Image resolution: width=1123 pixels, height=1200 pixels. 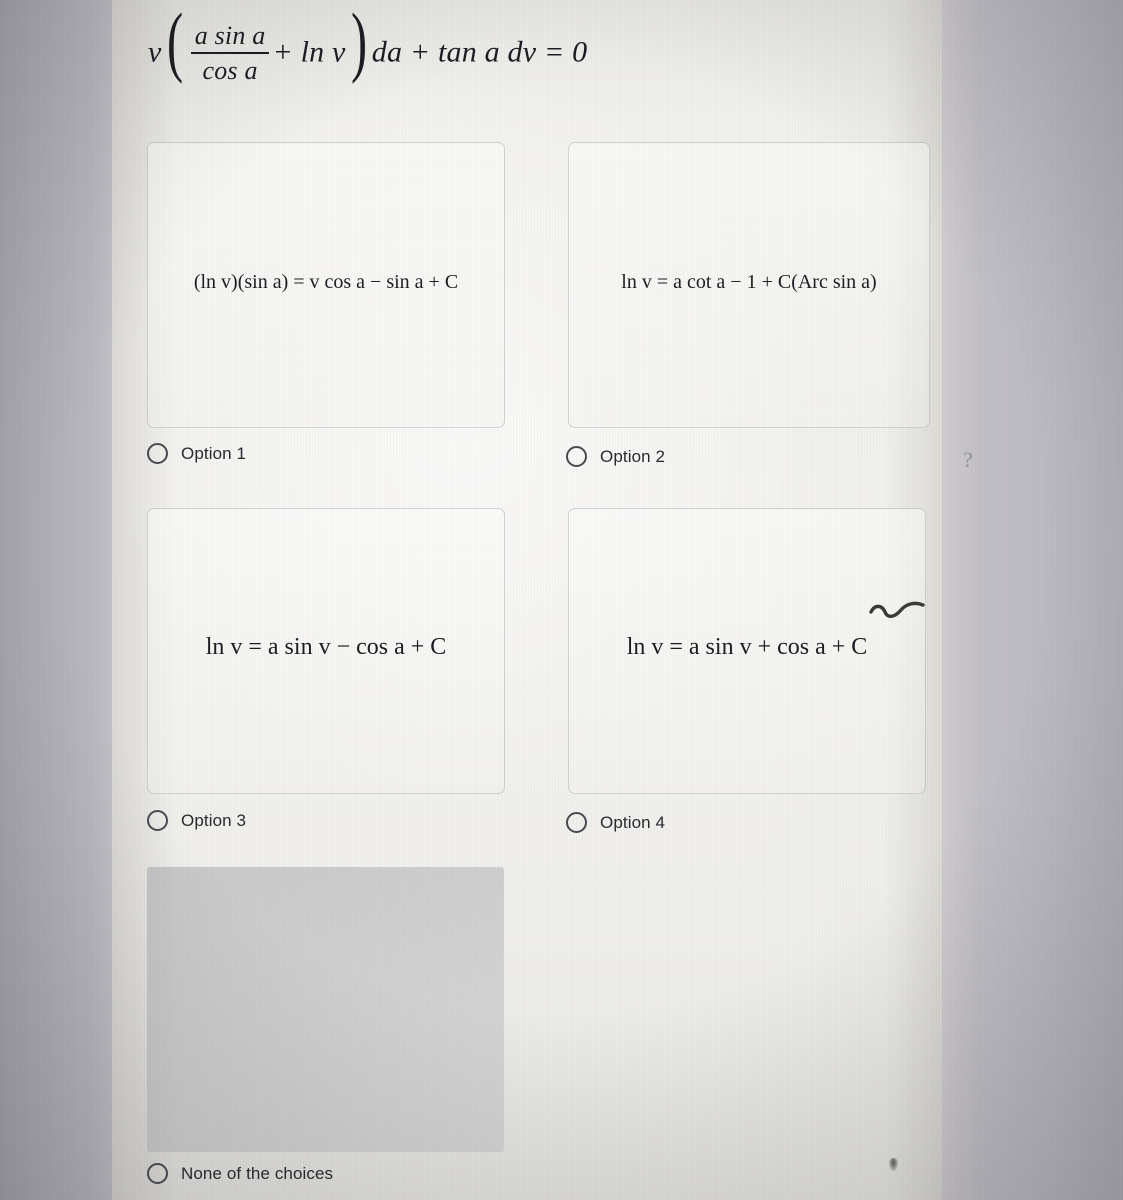 What do you see at coordinates (214, 820) in the screenshot?
I see `radio-label-option-3: Option 3` at bounding box center [214, 820].